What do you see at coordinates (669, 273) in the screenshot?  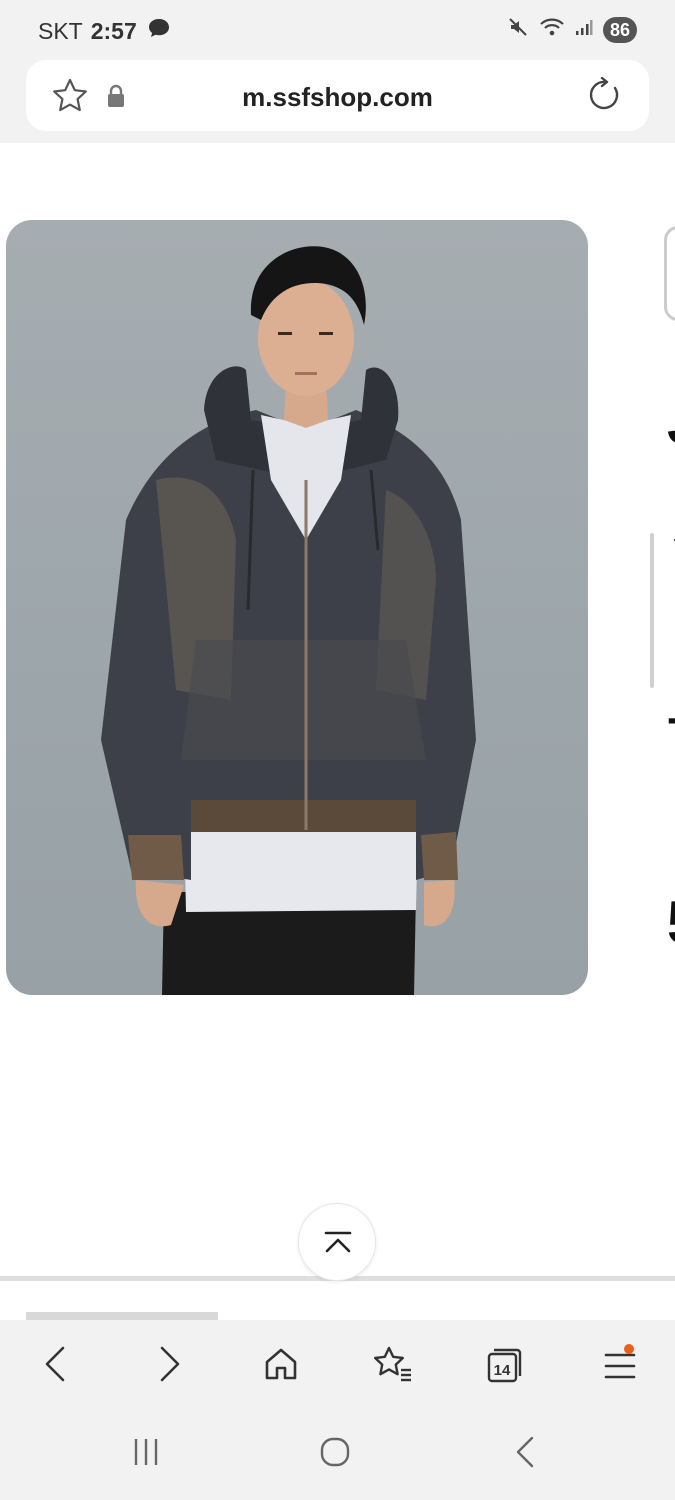 I see `next-card-thumbnail` at bounding box center [669, 273].